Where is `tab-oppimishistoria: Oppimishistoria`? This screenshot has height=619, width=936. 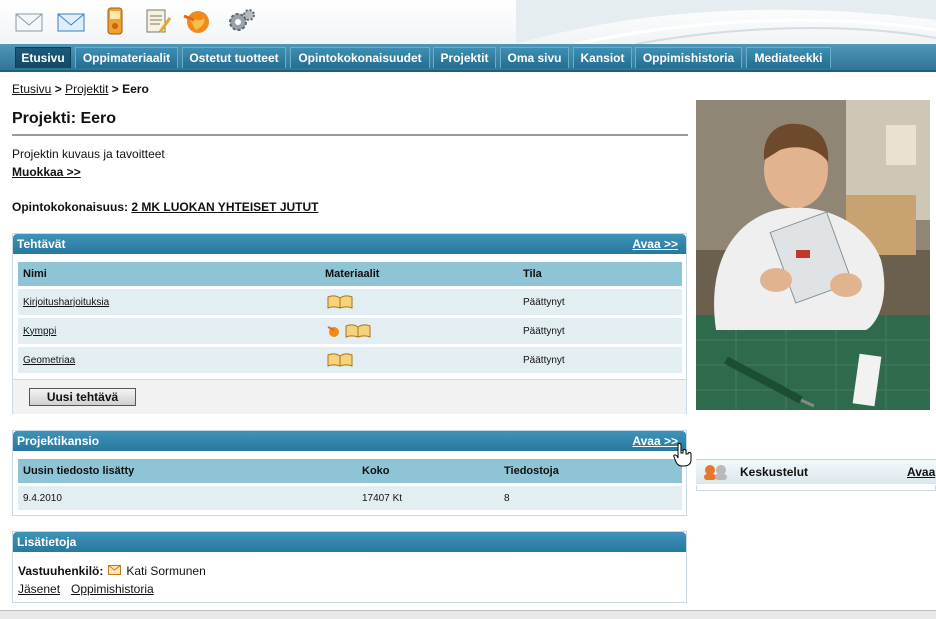
tab-oppimishistoria: Oppimishistoria is located at coordinates (688, 57).